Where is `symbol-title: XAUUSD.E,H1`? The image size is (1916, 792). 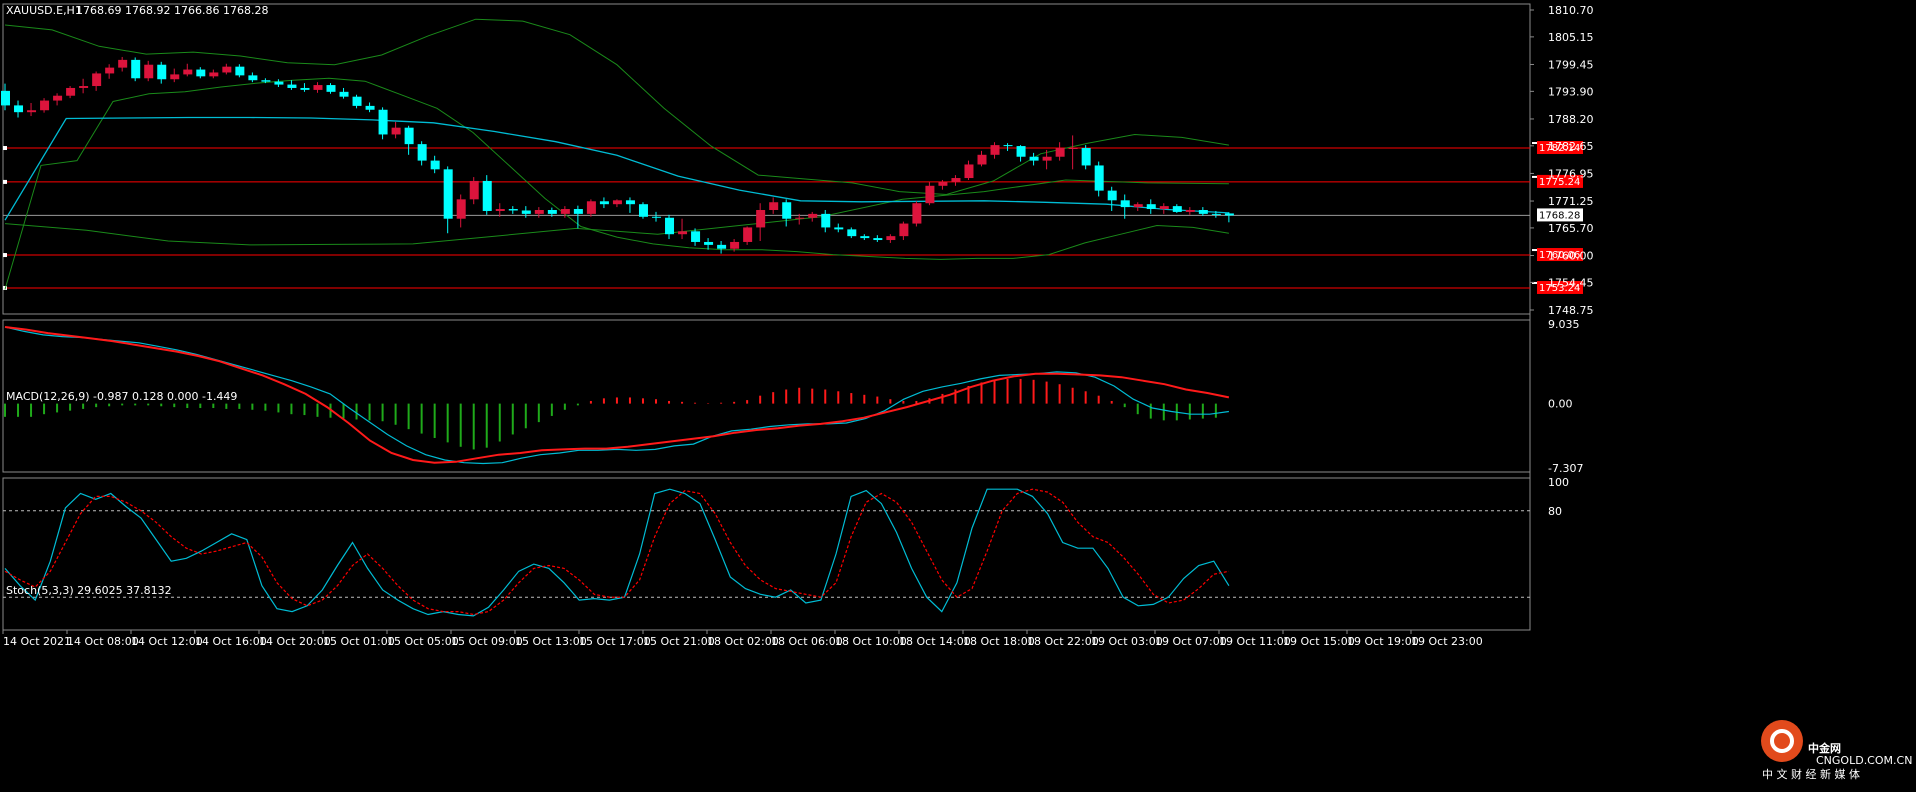
symbol-title: XAUUSD.E,H1 is located at coordinates (44, 10).